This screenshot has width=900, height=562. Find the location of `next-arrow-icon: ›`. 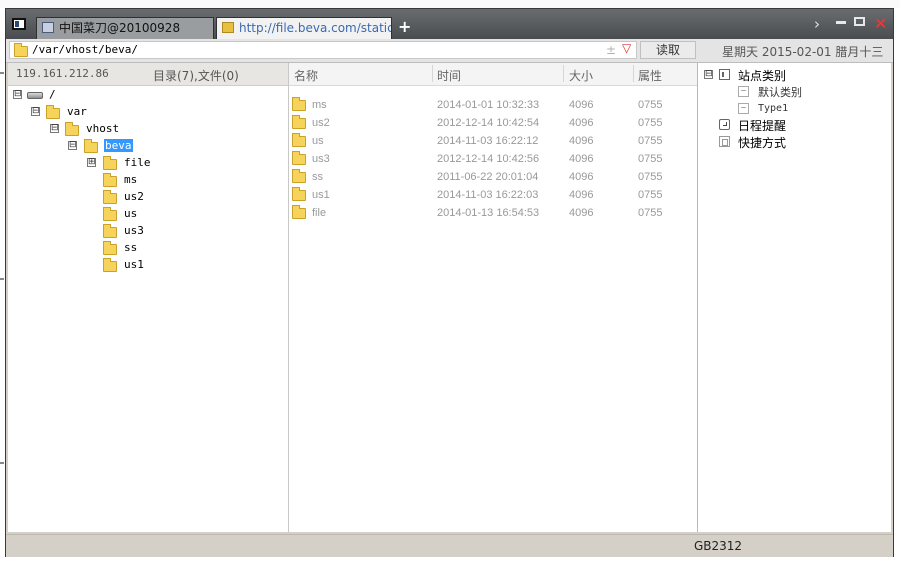

next-arrow-icon: › is located at coordinates (817, 24).